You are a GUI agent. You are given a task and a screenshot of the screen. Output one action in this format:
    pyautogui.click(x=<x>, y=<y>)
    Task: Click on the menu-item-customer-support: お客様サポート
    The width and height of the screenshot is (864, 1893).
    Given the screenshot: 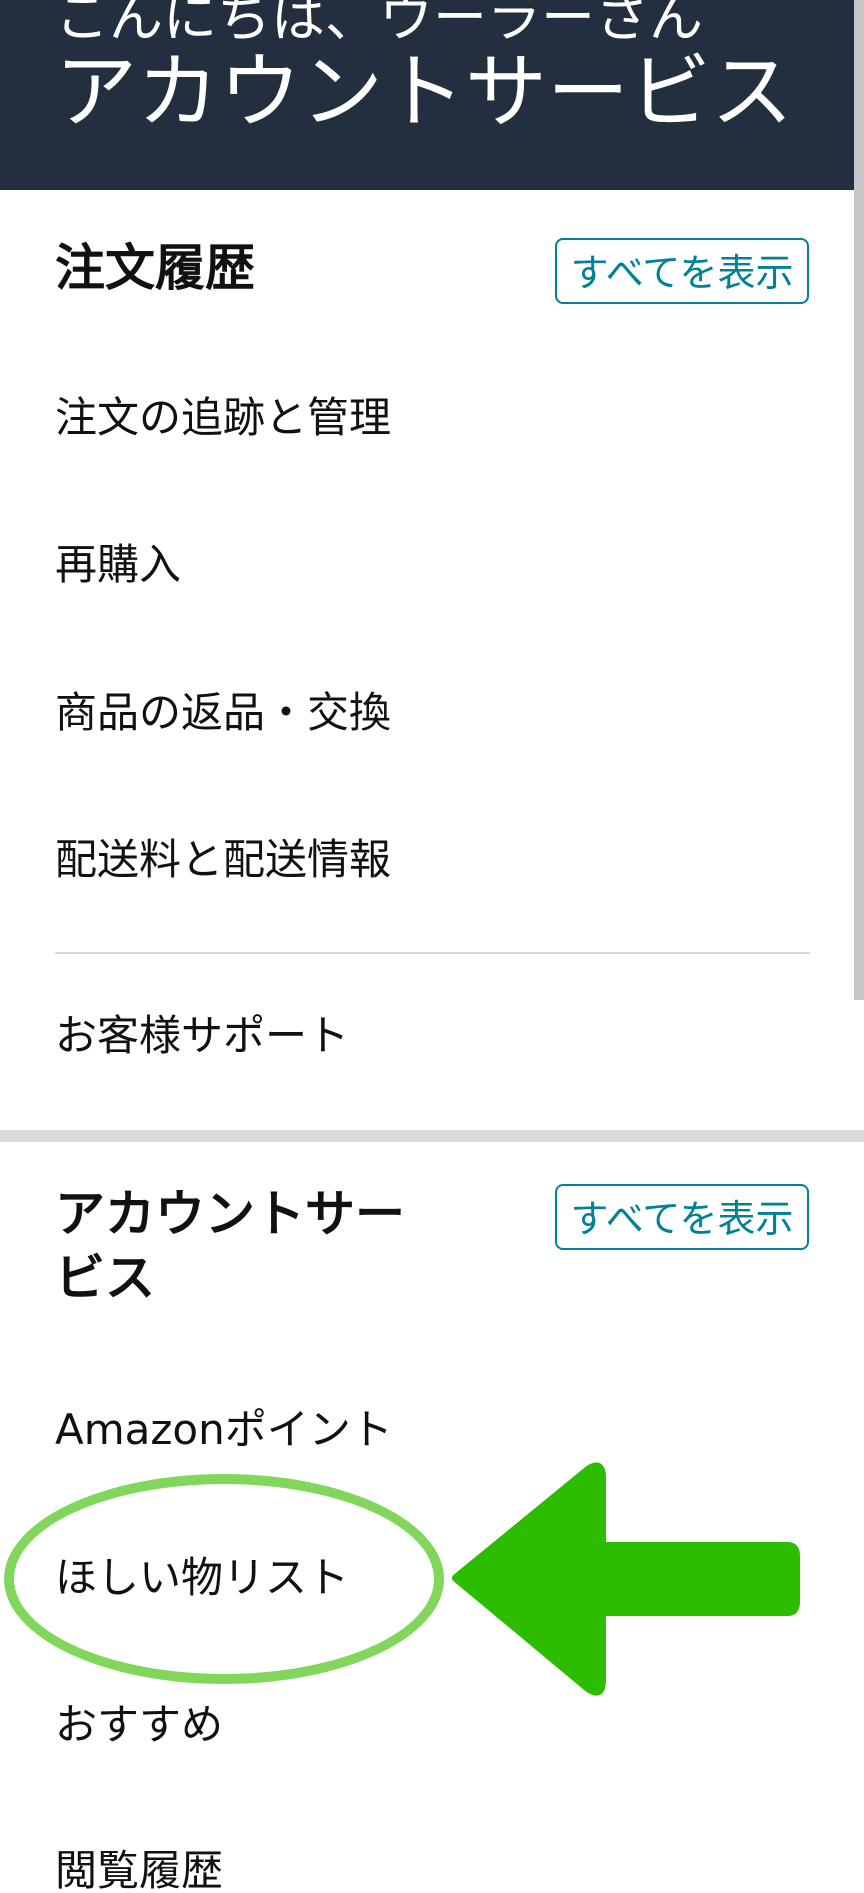 What is the action you would take?
    pyautogui.click(x=202, y=1036)
    